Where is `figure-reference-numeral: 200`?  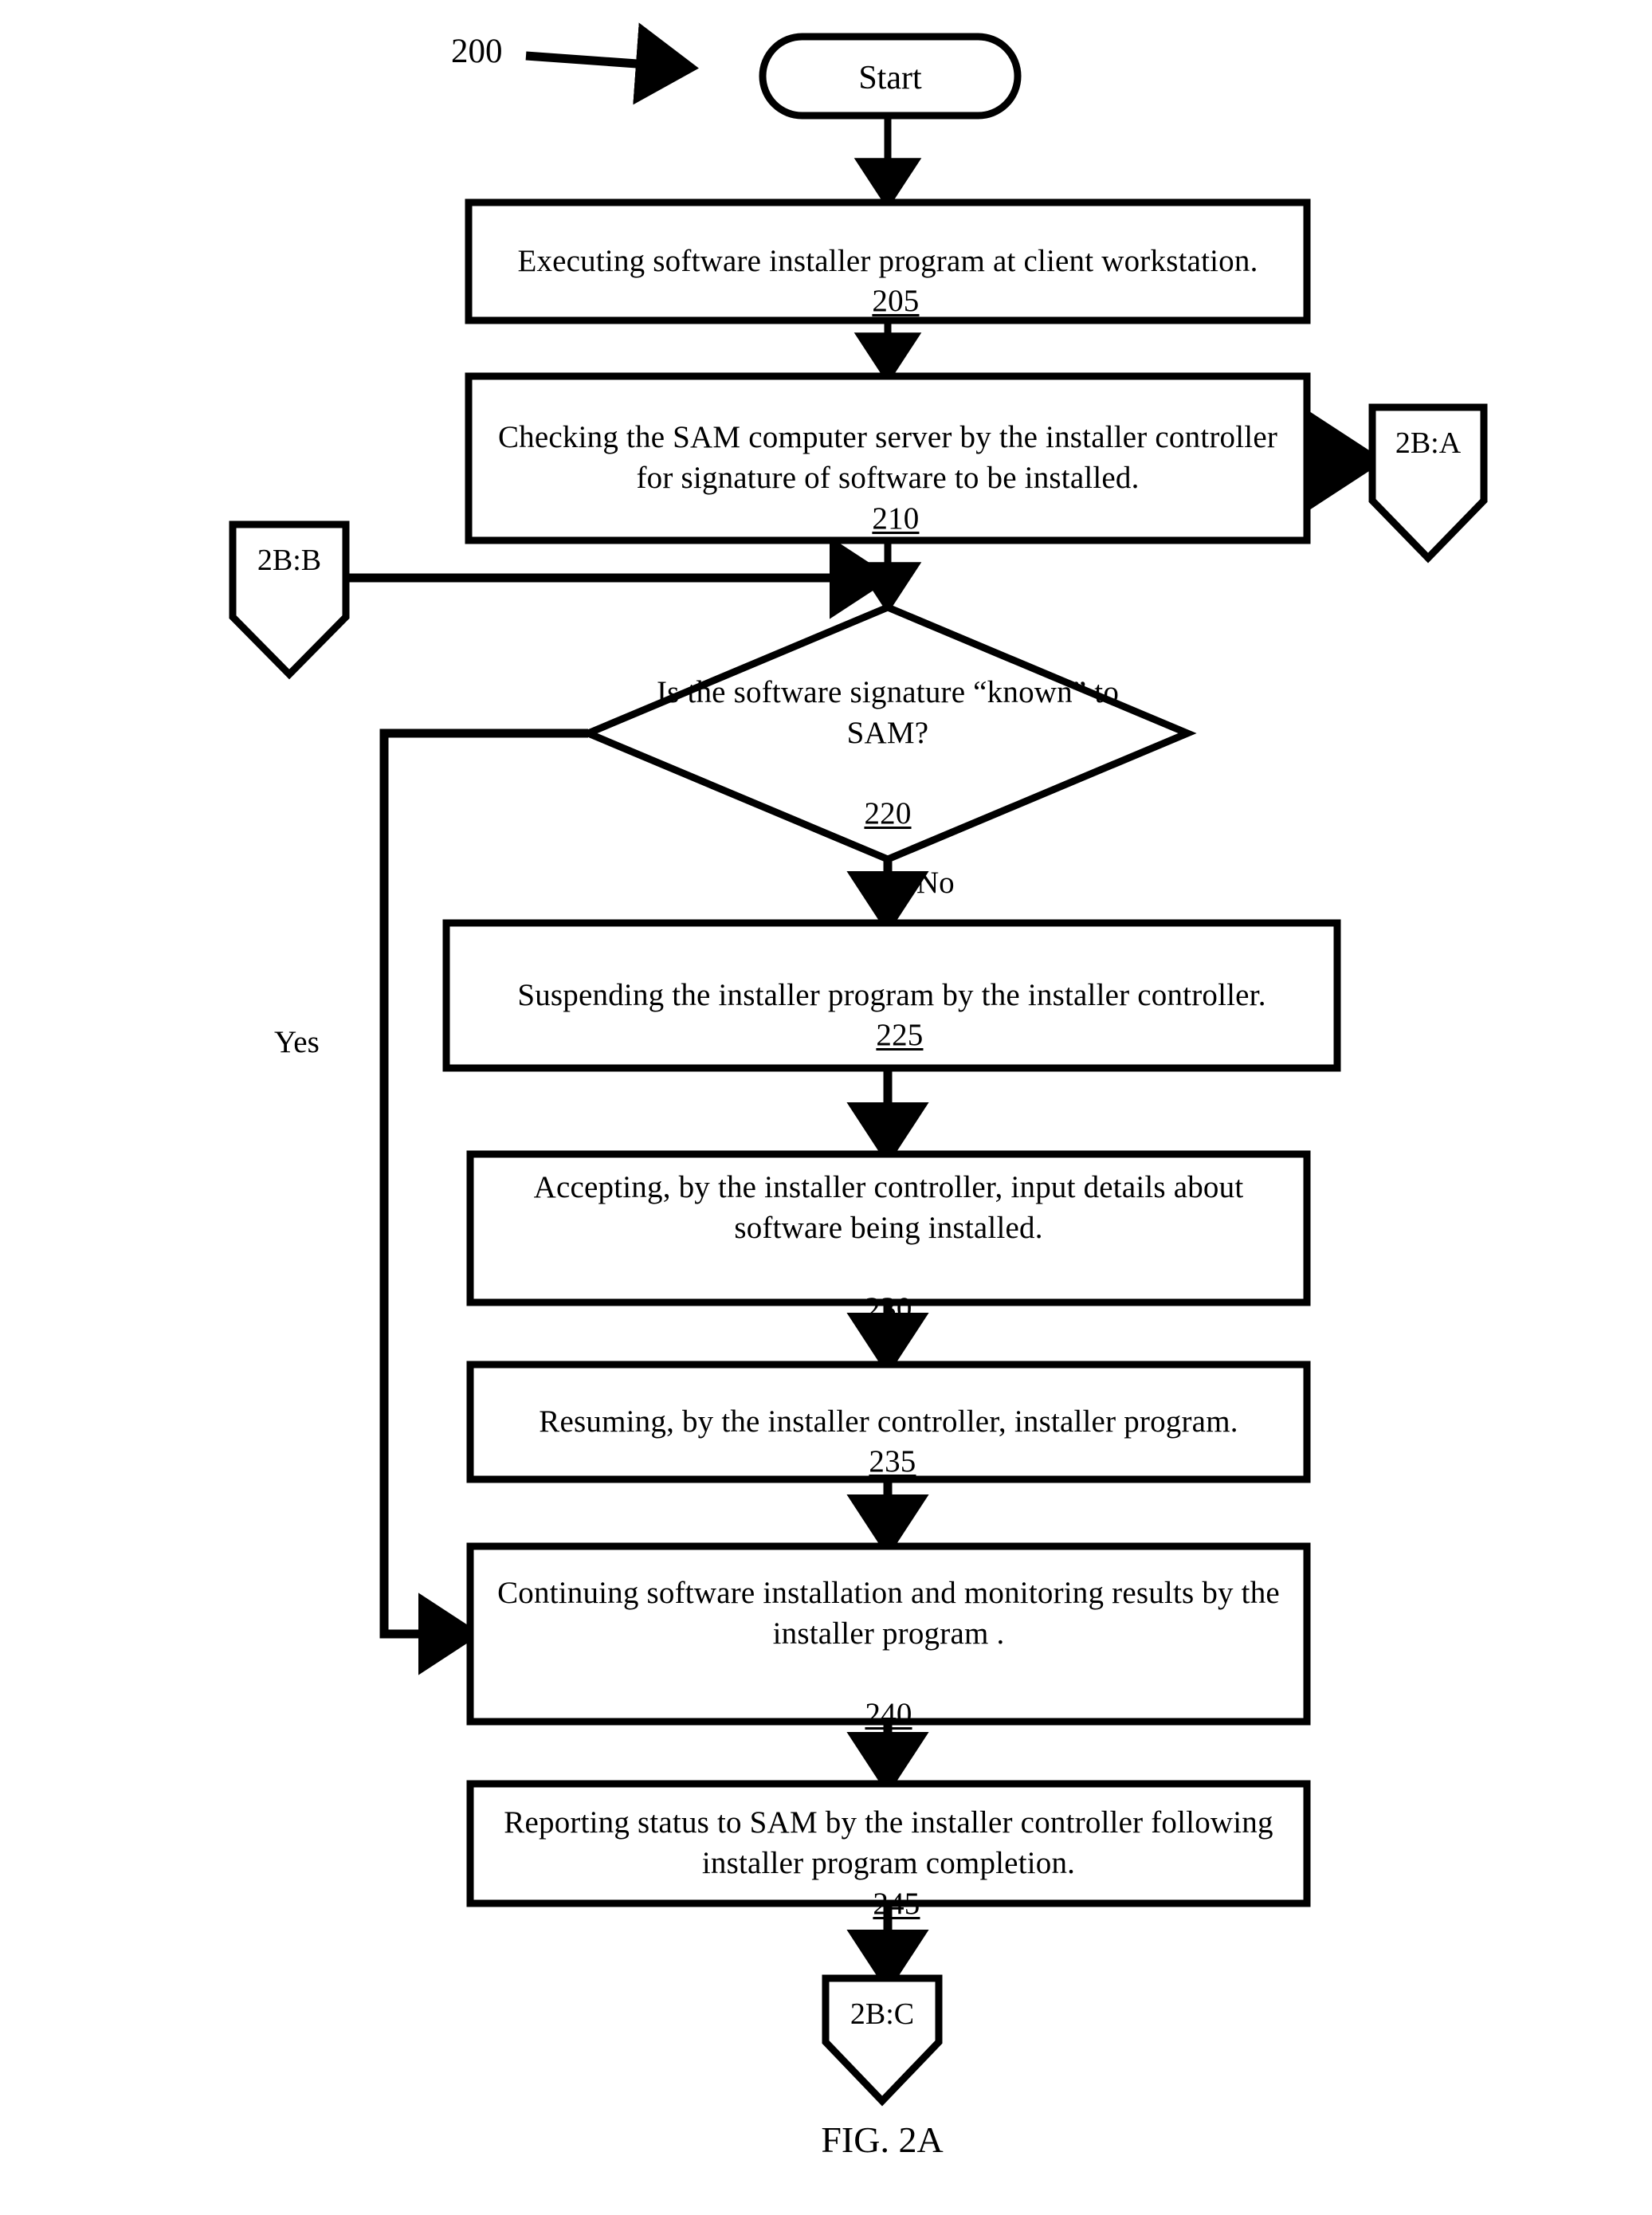 figure-reference-numeral: 200 is located at coordinates (477, 51).